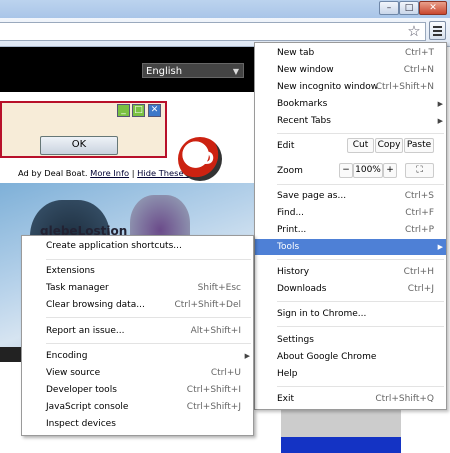 This screenshot has height=453, width=450. Describe the element at coordinates (350, 230) in the screenshot. I see `menu-item-print: Print... Ctrl+P` at that location.